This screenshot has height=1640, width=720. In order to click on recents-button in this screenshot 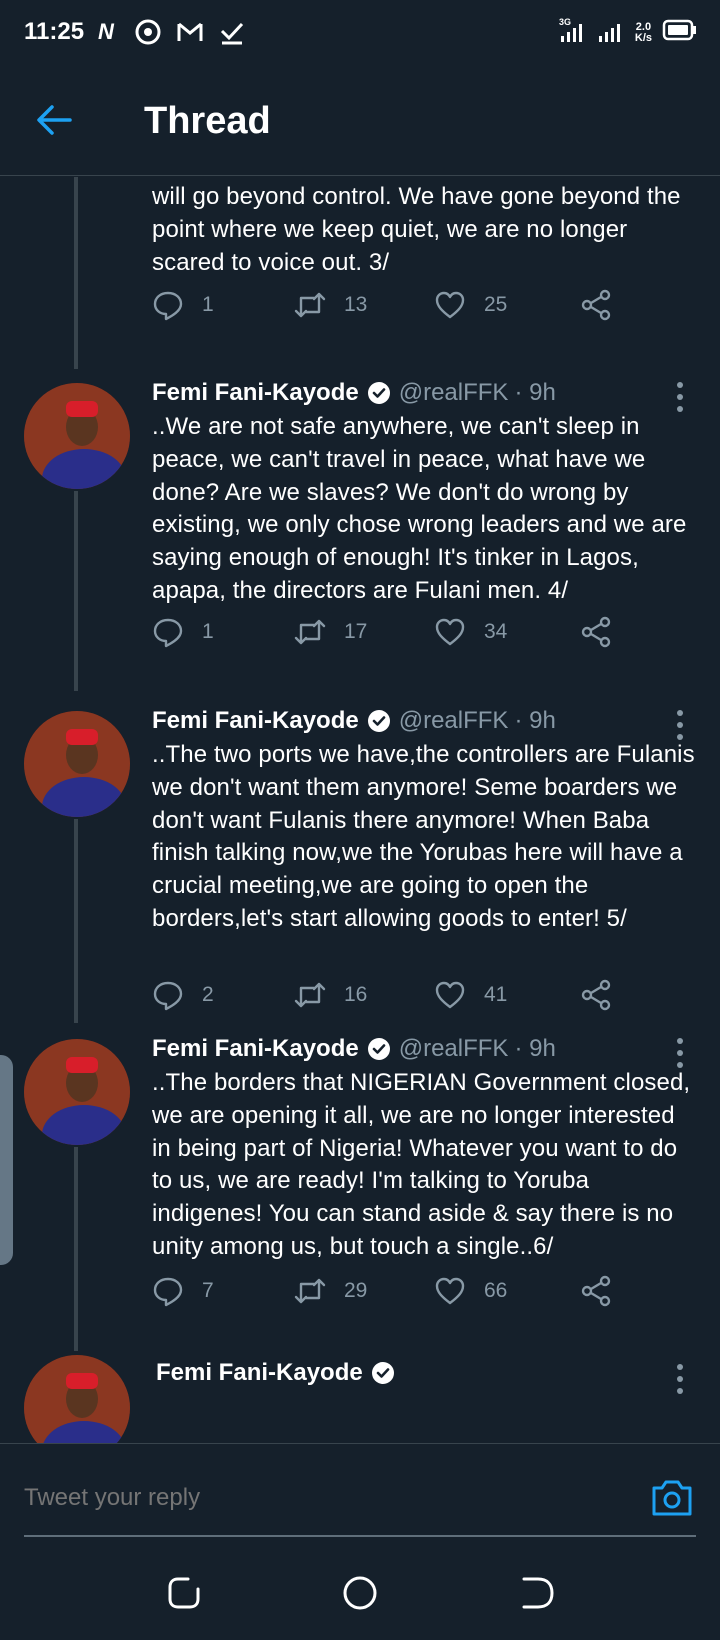, I will do `click(184, 1593)`.